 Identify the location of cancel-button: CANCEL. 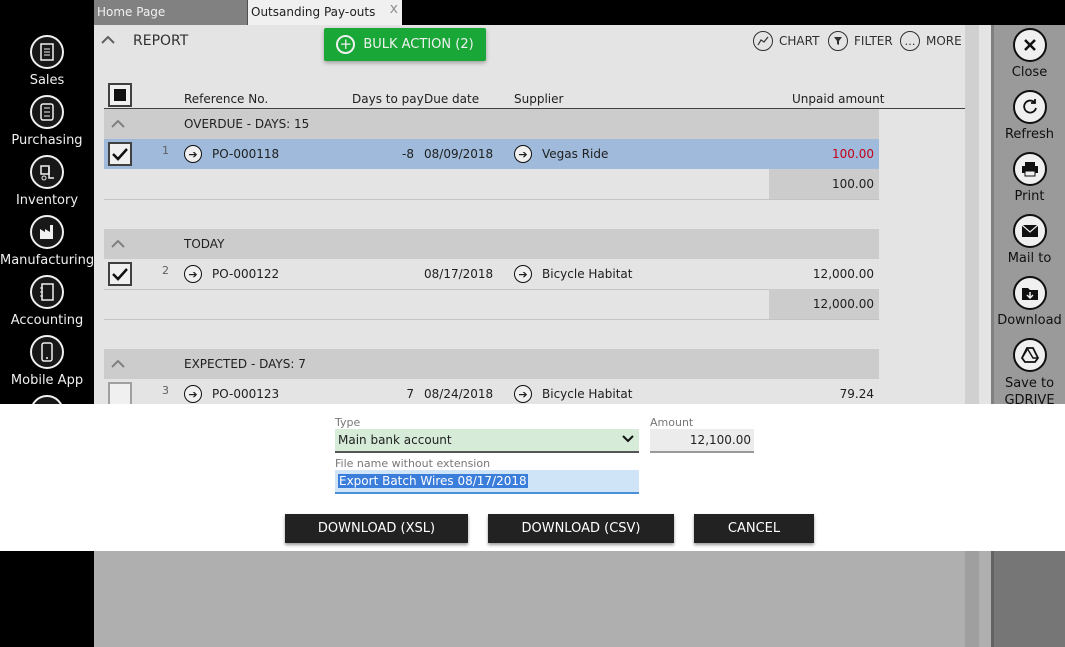
(754, 528).